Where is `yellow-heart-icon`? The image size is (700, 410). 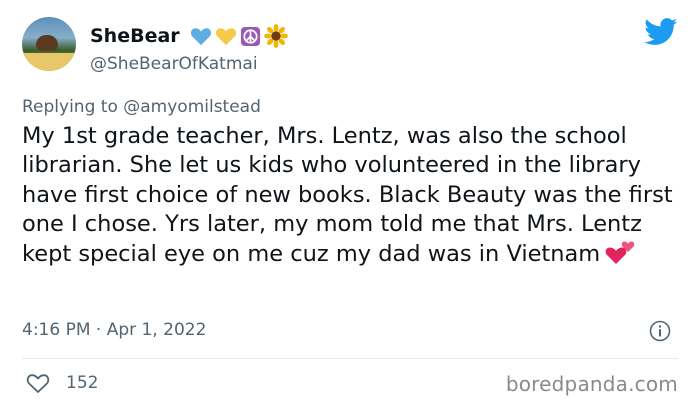 yellow-heart-icon is located at coordinates (225, 37).